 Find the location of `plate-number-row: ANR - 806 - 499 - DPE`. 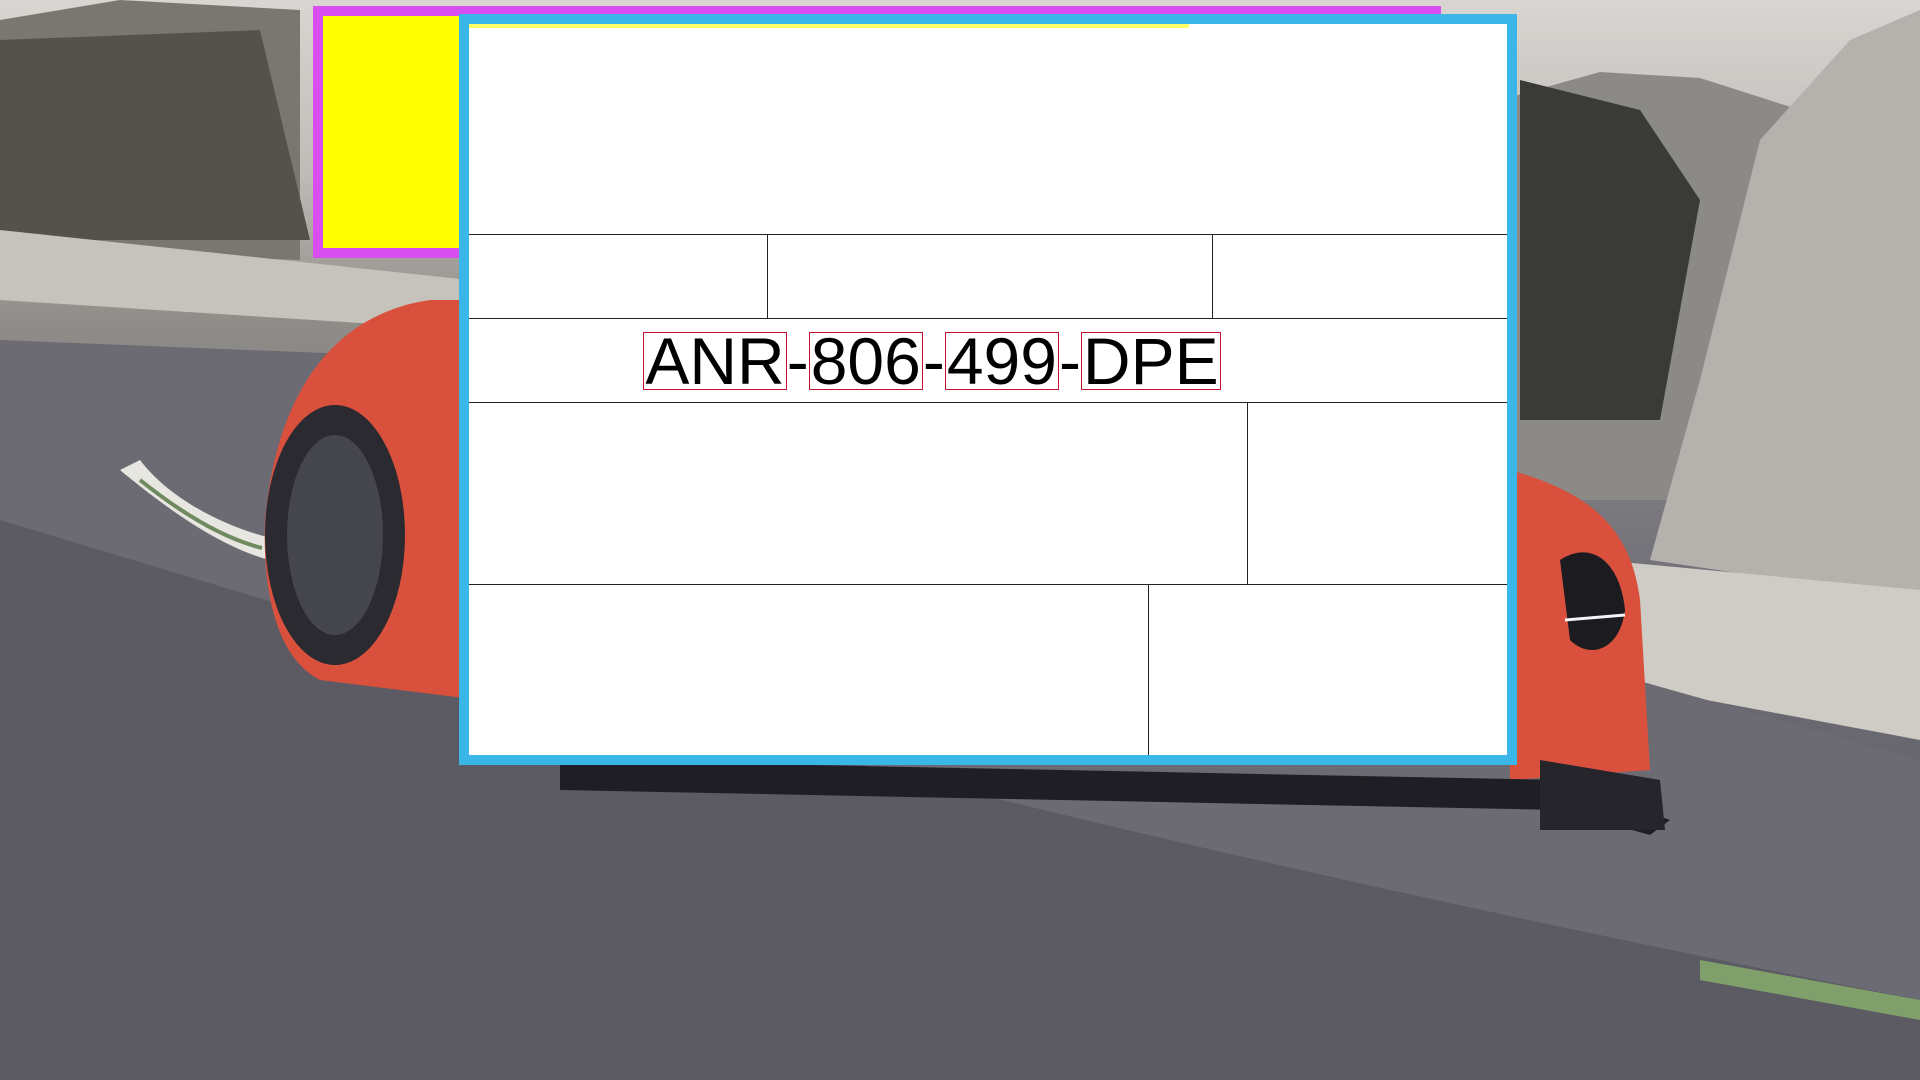

plate-number-row: ANR - 806 - 499 - DPE is located at coordinates (988, 361).